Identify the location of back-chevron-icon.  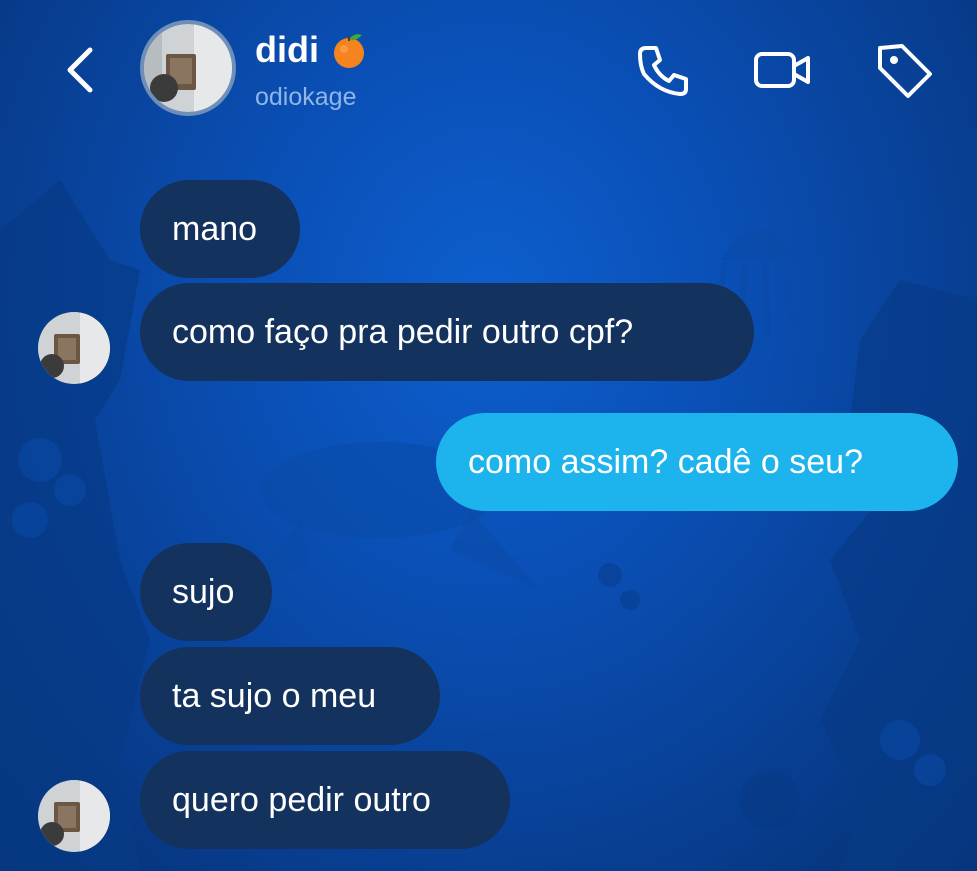
(80, 70).